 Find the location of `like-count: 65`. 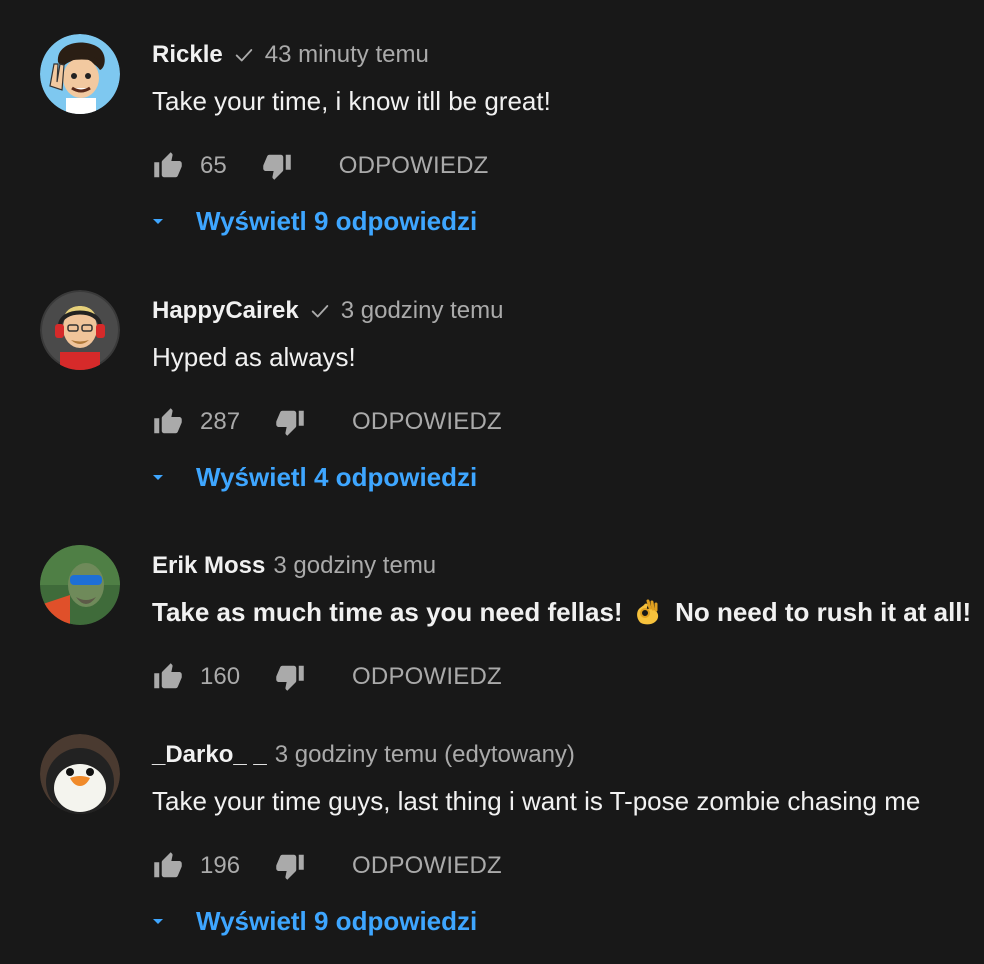

like-count: 65 is located at coordinates (213, 165).